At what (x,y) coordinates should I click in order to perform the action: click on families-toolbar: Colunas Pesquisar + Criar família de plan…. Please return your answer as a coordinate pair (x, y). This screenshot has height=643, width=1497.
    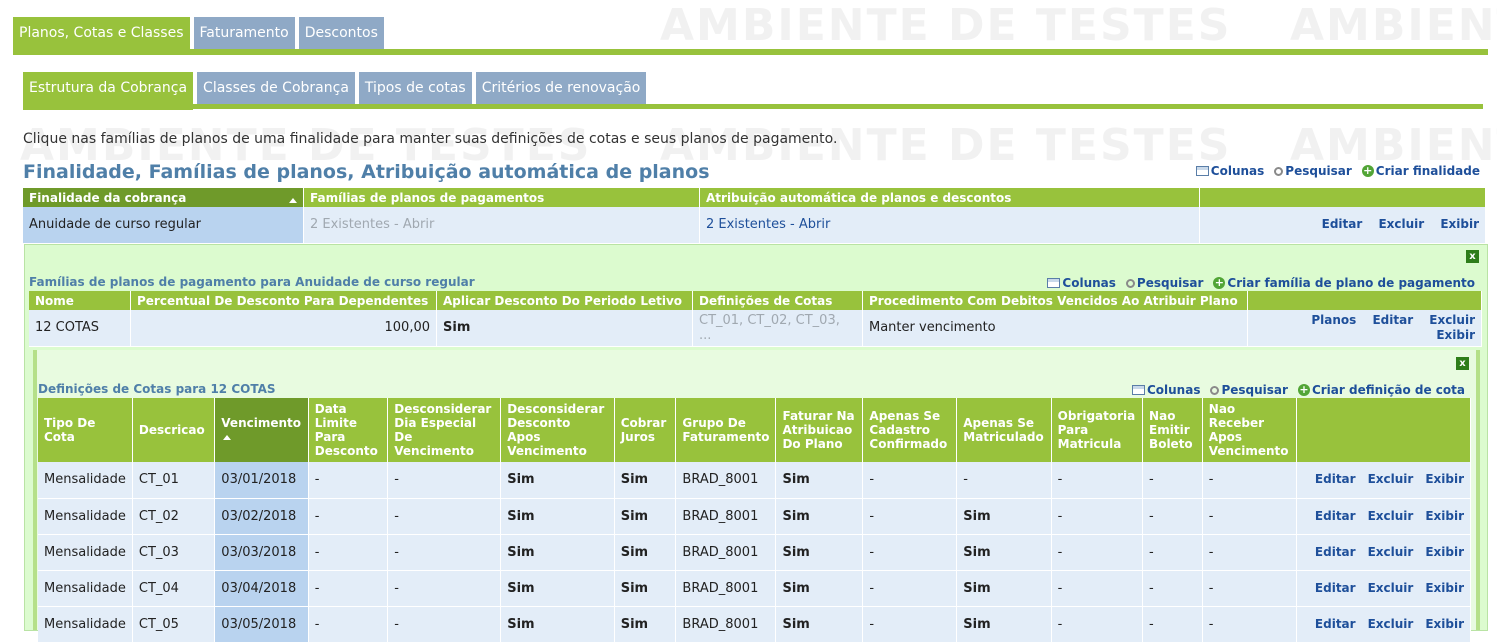
    Looking at the image, I should click on (1261, 283).